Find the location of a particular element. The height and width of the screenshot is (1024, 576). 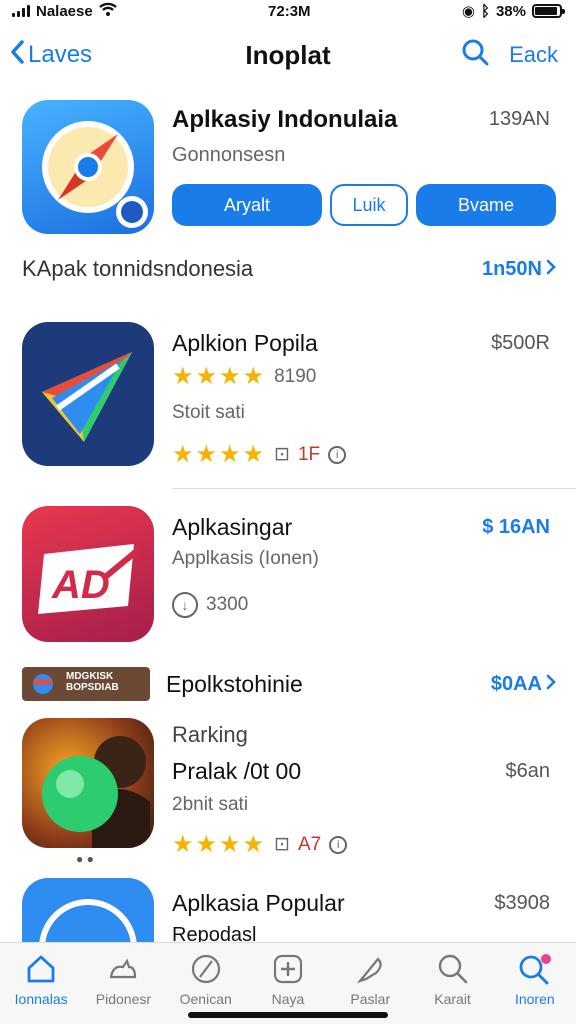

app-meta: 2bnit sati is located at coordinates (210, 804).